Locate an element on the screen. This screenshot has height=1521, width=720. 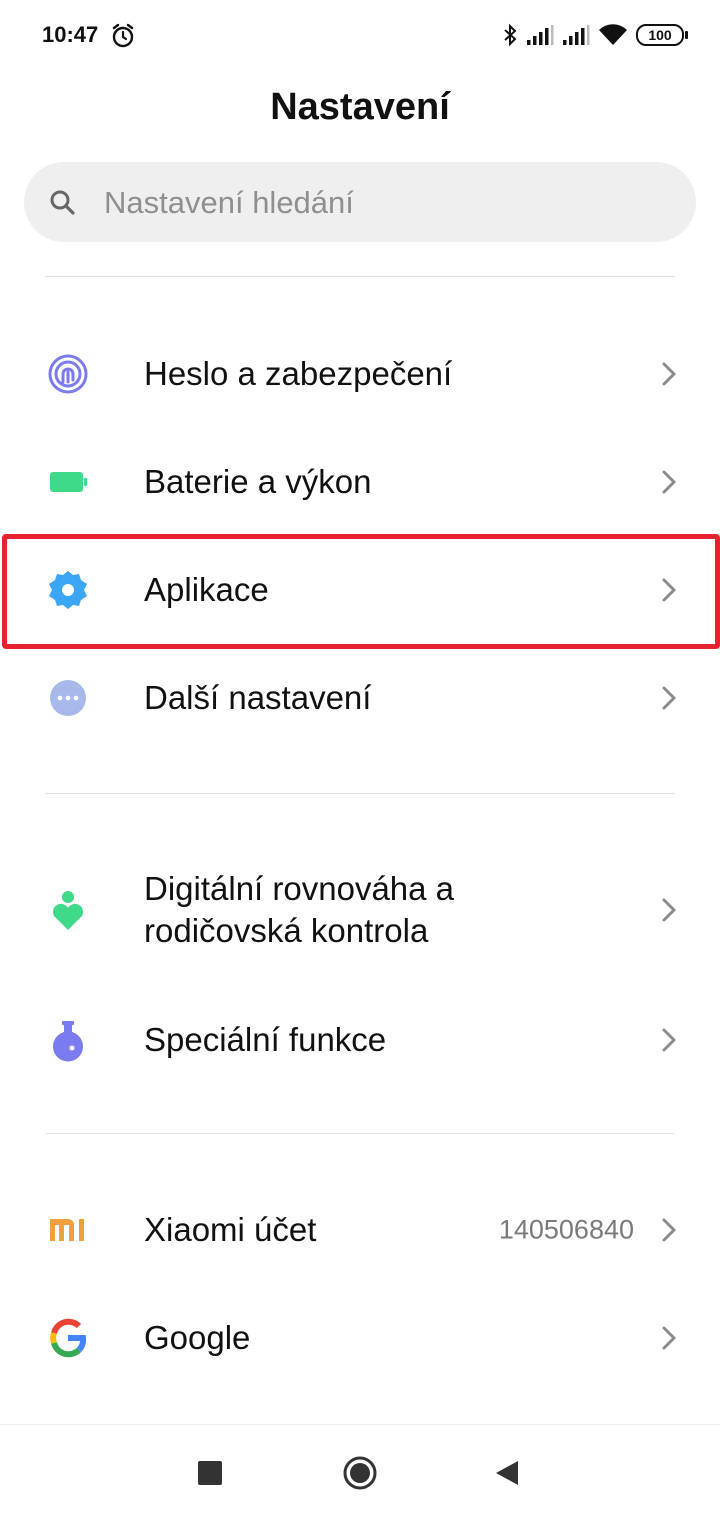
search-input is located at coordinates (384, 203).